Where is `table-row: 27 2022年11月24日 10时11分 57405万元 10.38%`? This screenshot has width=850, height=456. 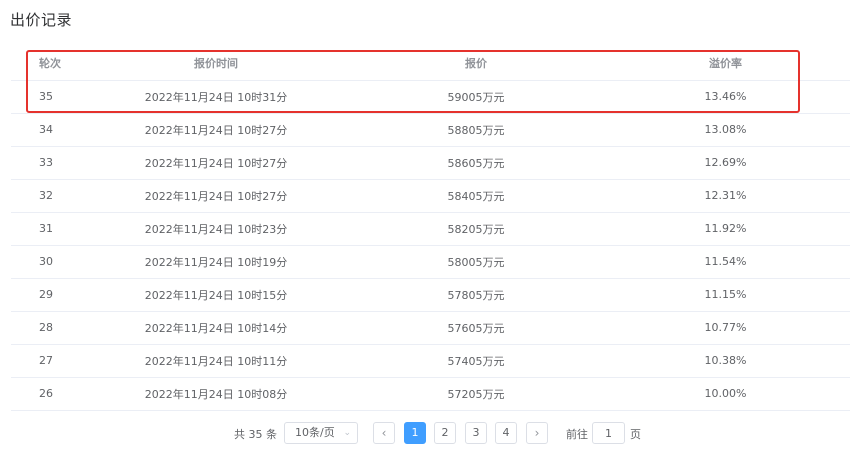 table-row: 27 2022年11月24日 10时11分 57405万元 10.38% is located at coordinates (430, 361).